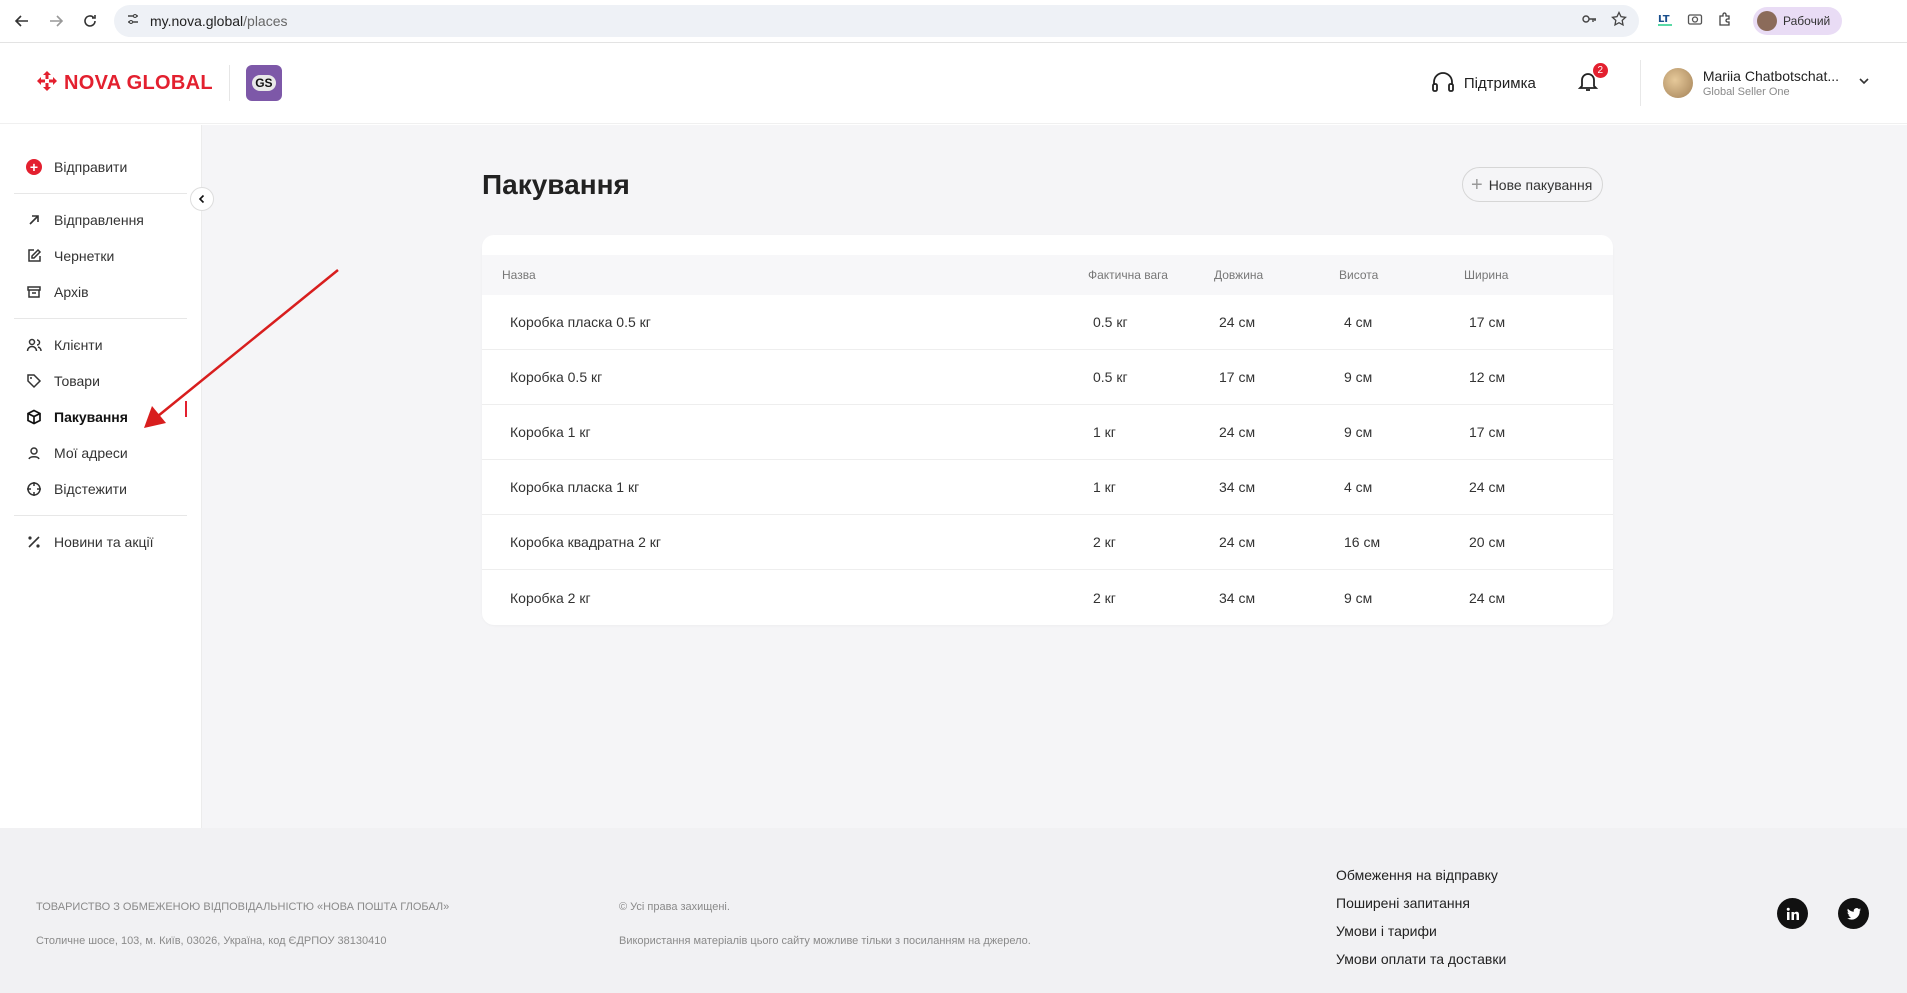 The height and width of the screenshot is (993, 1907). What do you see at coordinates (34, 167) in the screenshot?
I see `plus-circle-icon: +` at bounding box center [34, 167].